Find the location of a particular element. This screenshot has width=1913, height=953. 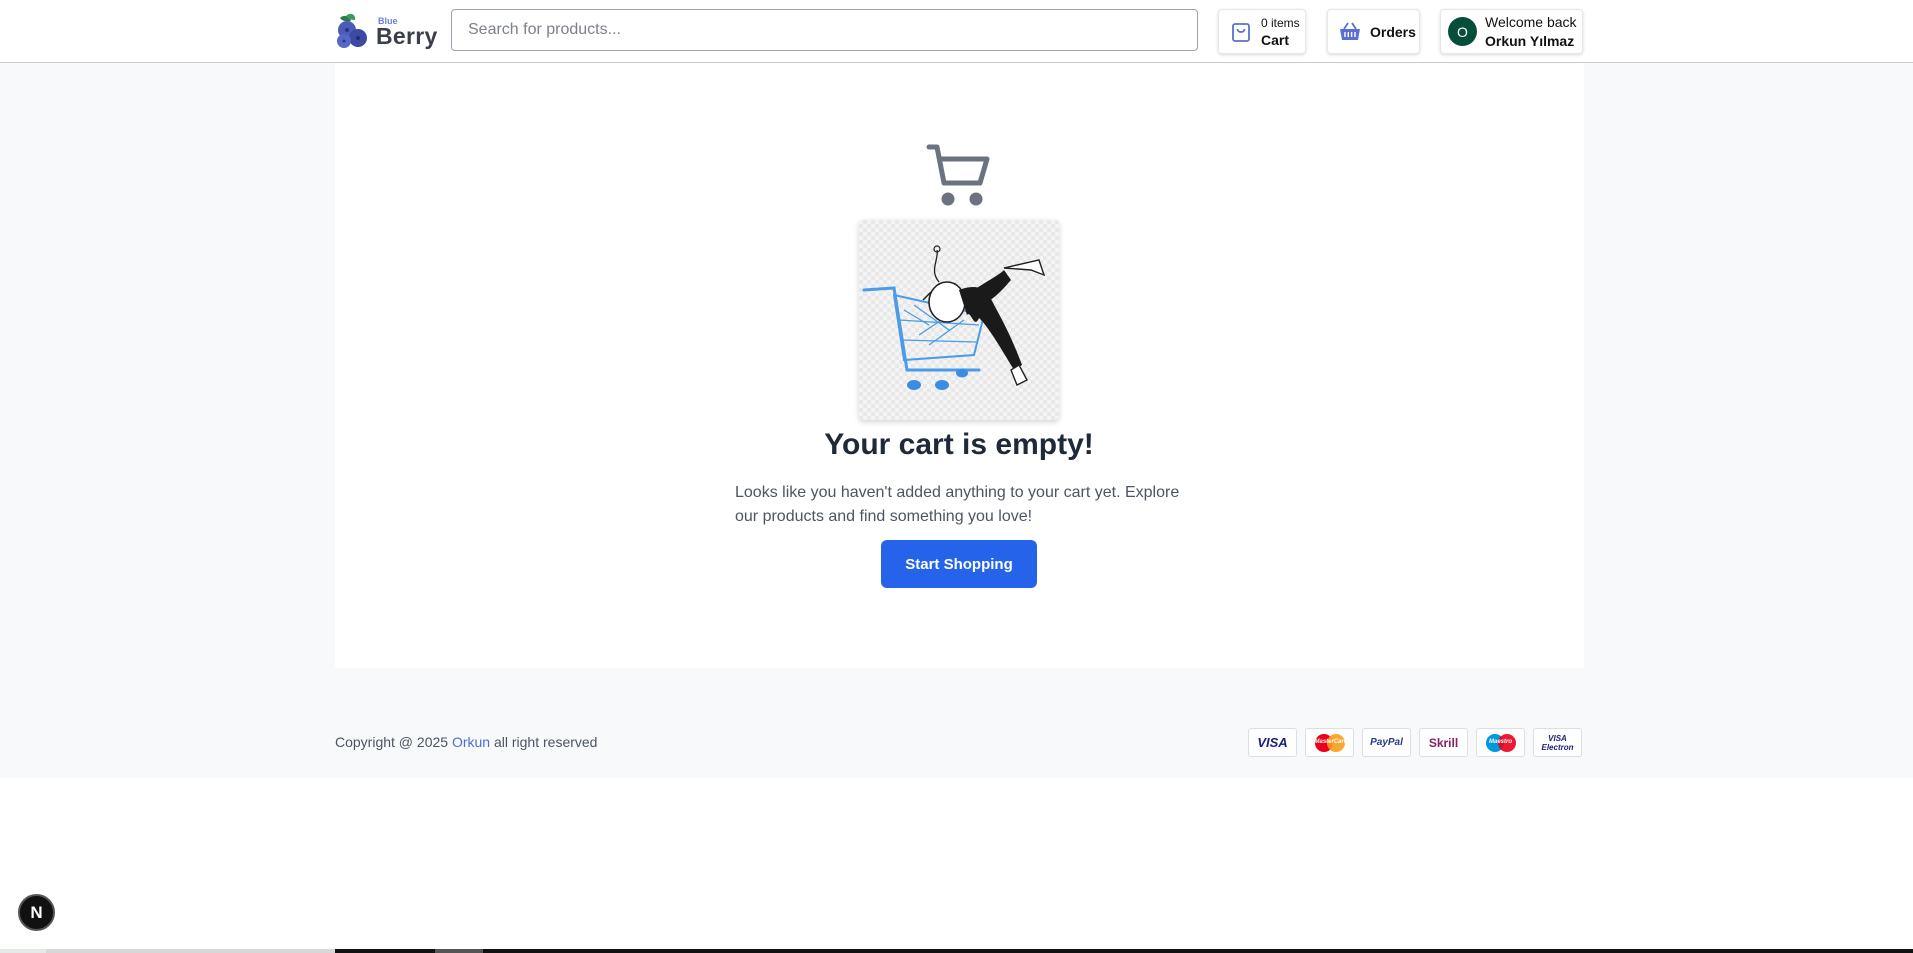

cart-count: 0 items is located at coordinates (1280, 22).